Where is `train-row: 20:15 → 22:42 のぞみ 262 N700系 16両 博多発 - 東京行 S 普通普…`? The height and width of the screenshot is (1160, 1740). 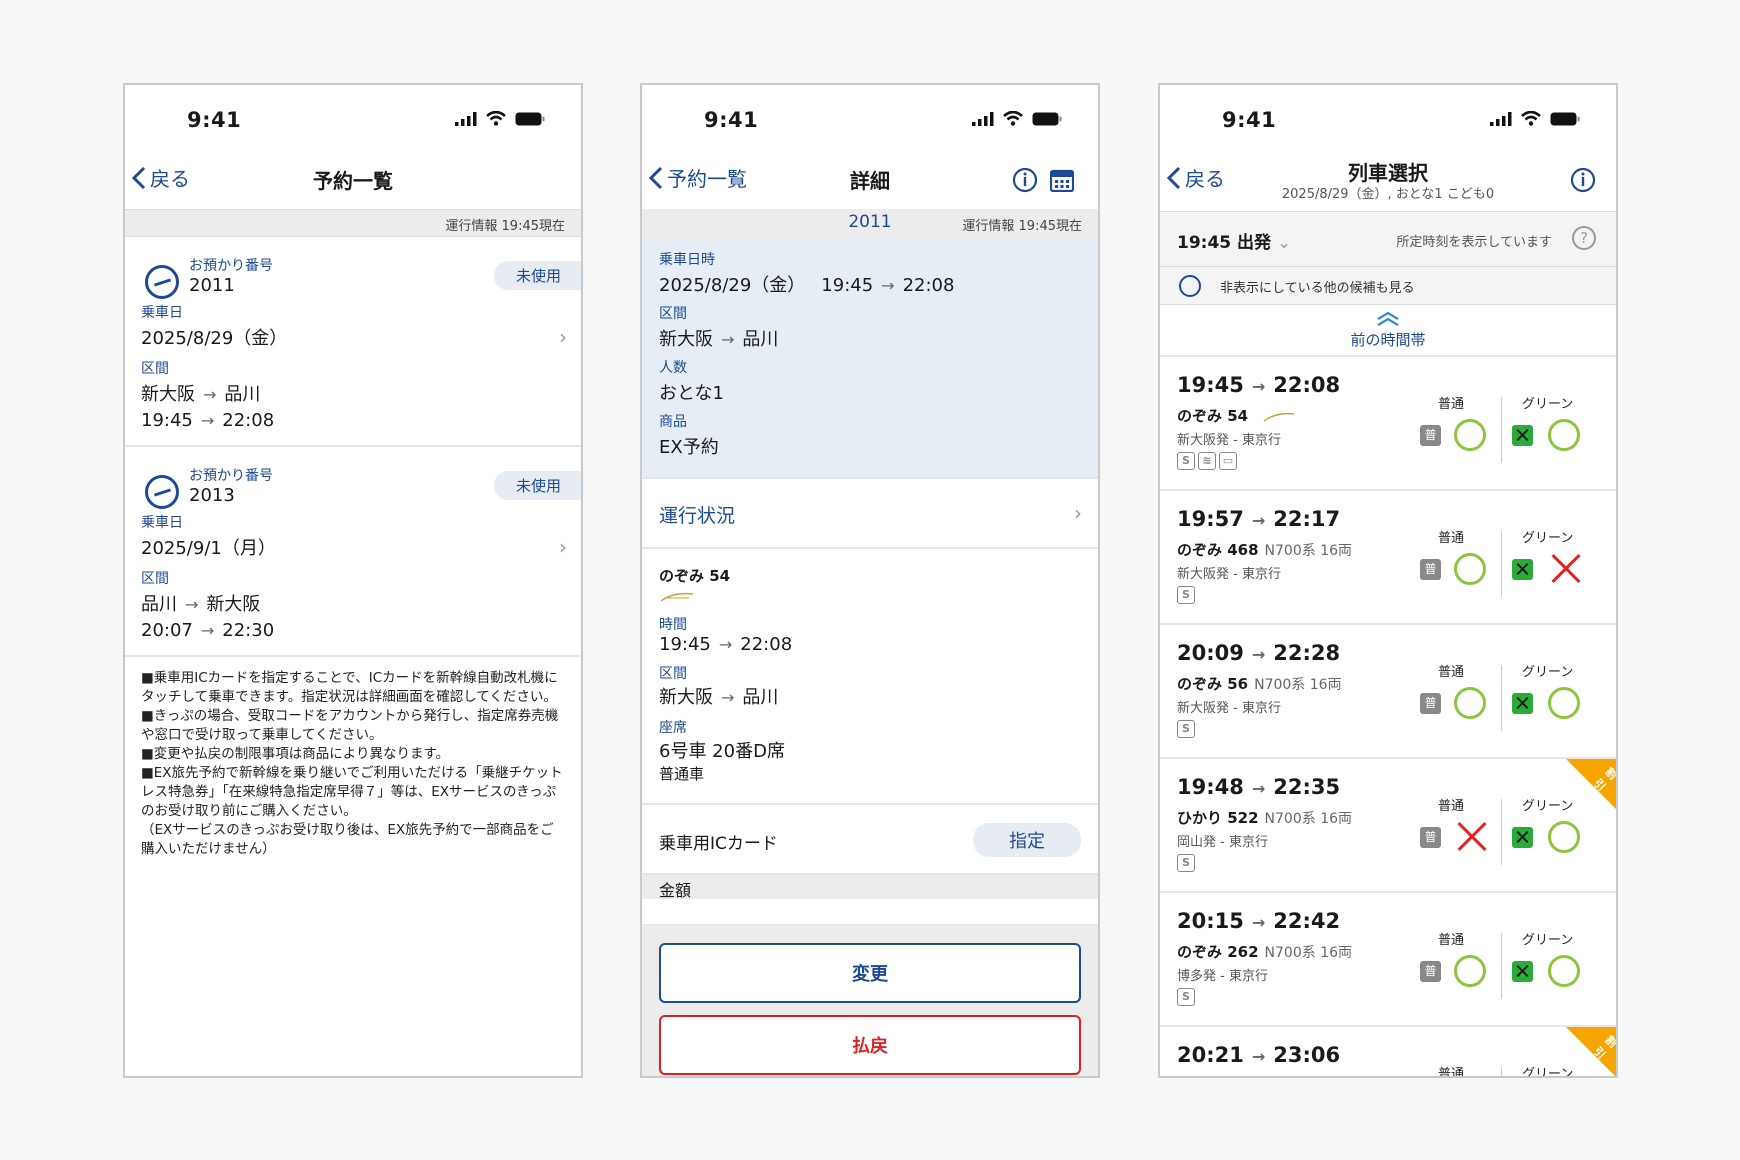 train-row: 20:15 → 22:42 のぞみ 262 N700系 16両 博多発 - 東京行 S 普通普… is located at coordinates (1388, 960).